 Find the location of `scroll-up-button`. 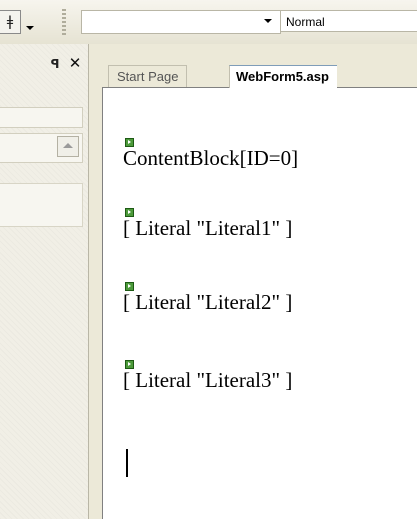

scroll-up-button is located at coordinates (68, 146).